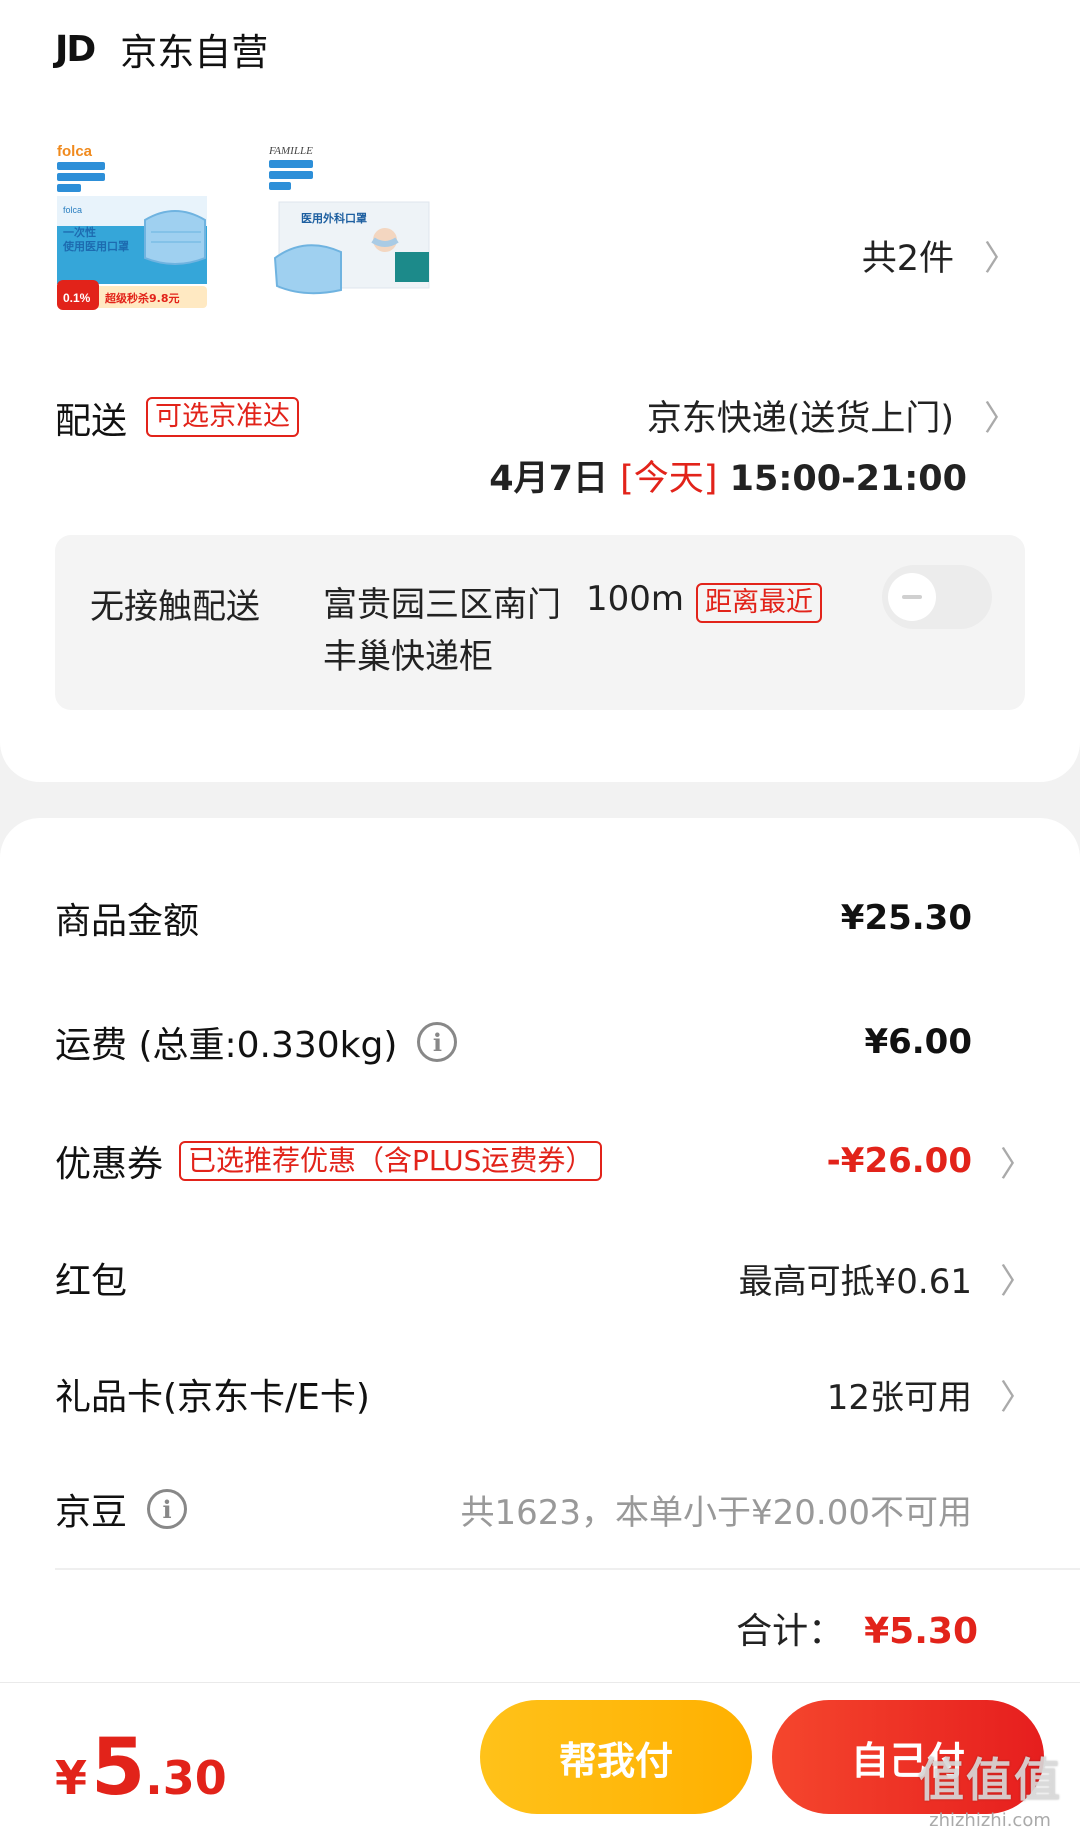 Image resolution: width=1080 pixels, height=1847 pixels. Describe the element at coordinates (391, 1161) in the screenshot. I see `coupon-tag: 已选推荐优惠（含PLUS运费券）` at that location.